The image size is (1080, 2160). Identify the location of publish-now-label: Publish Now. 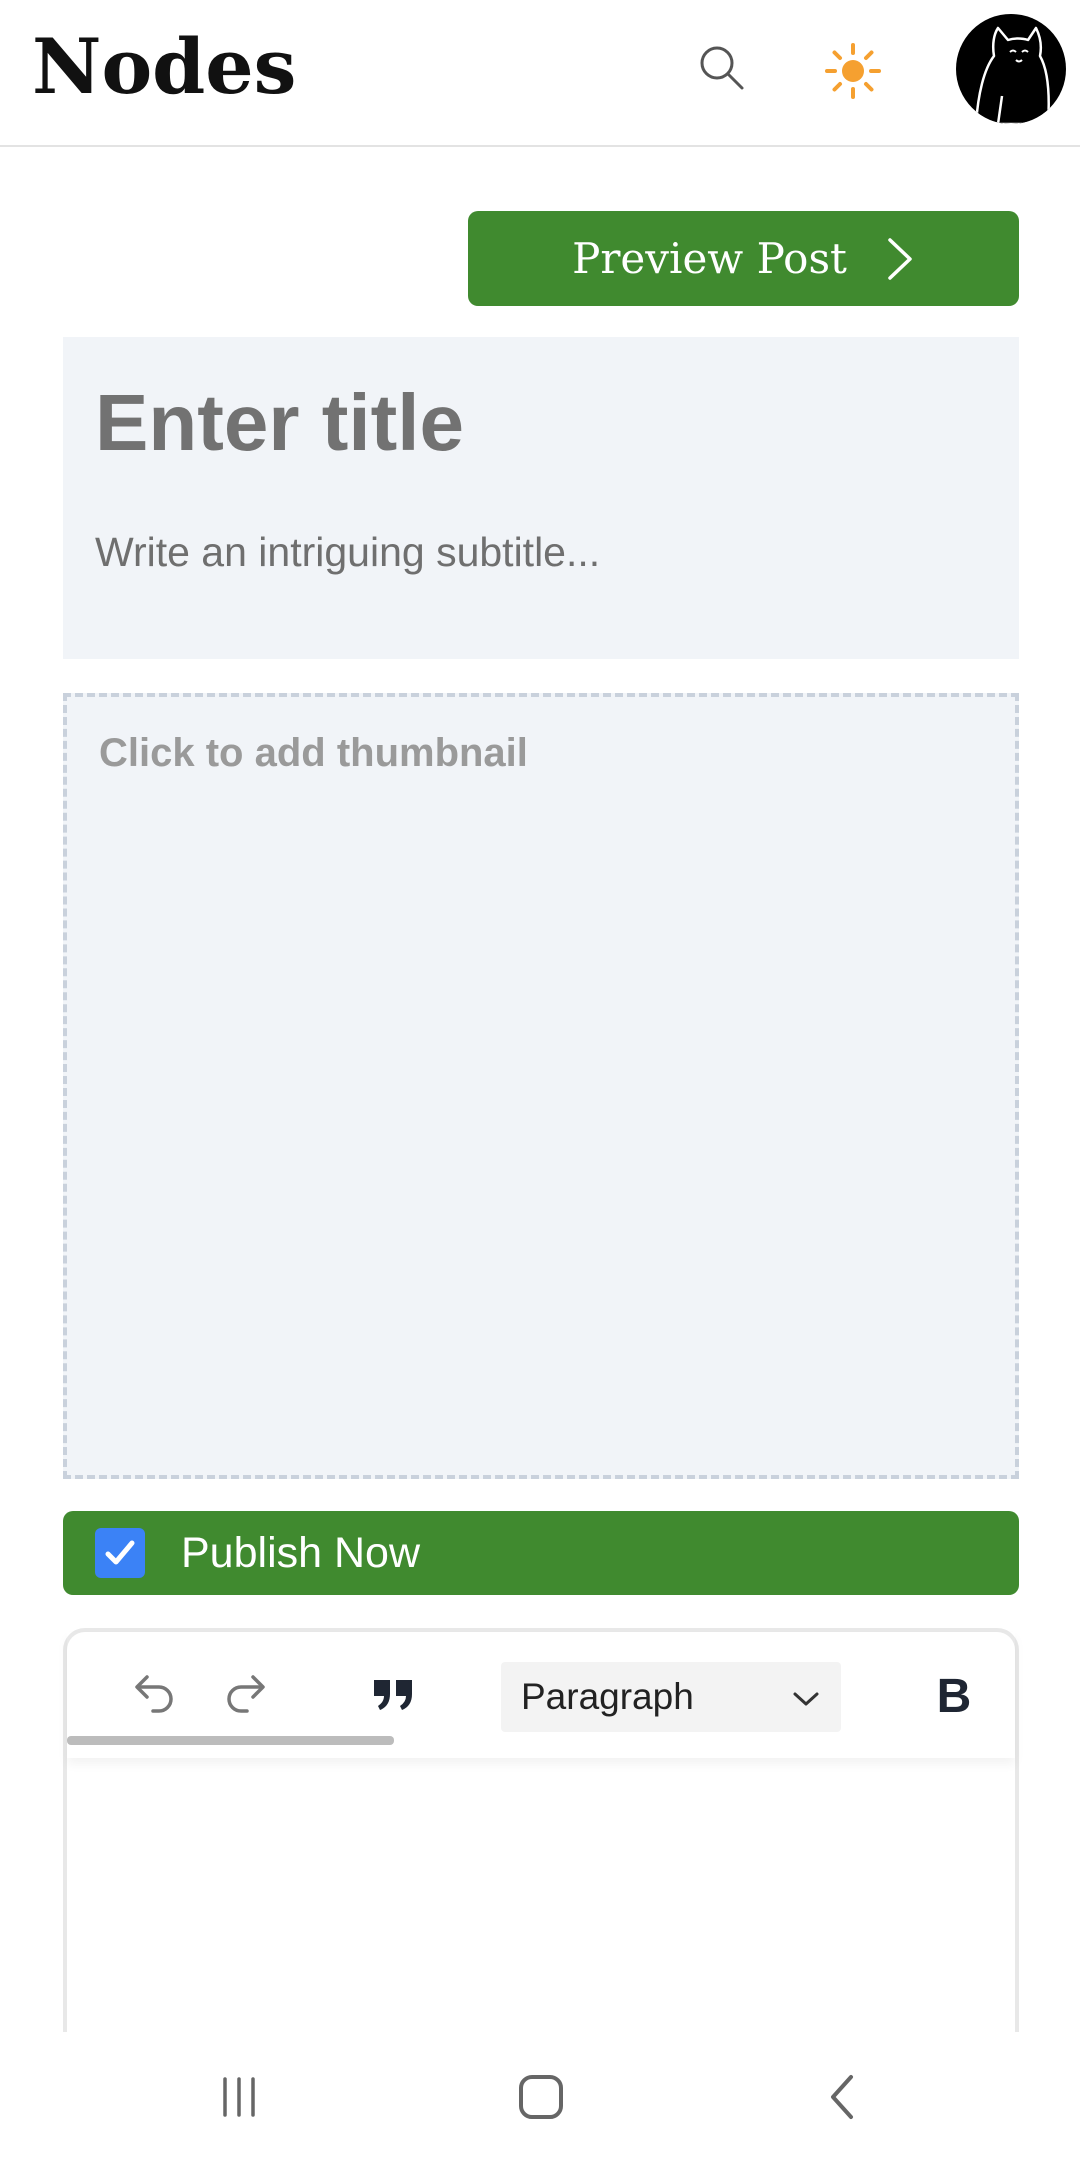
(300, 1552).